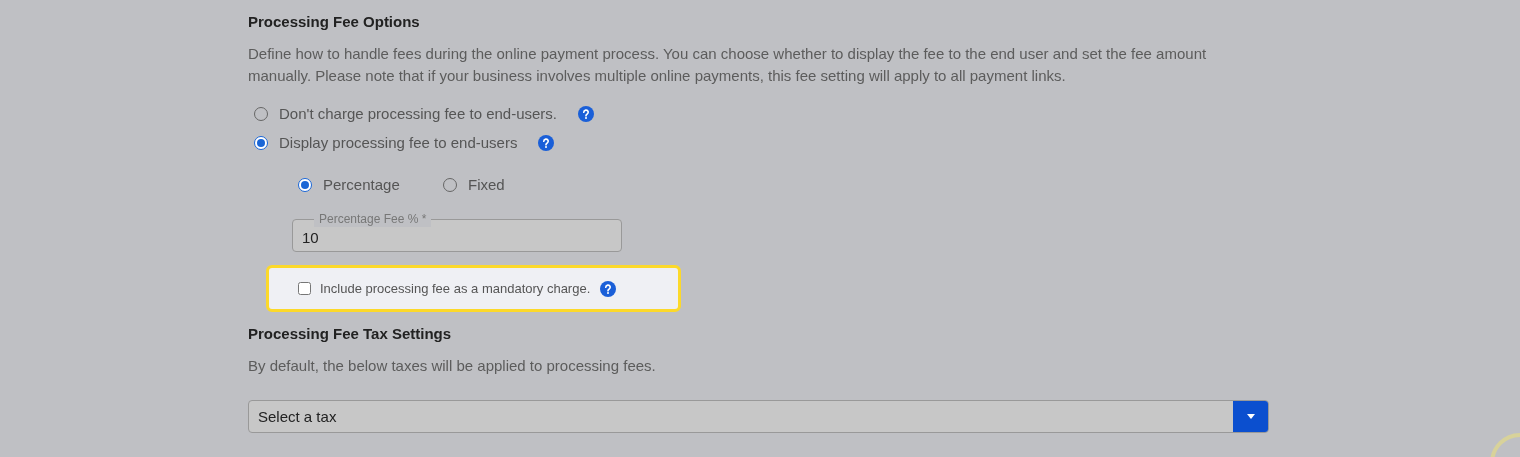 Image resolution: width=1520 pixels, height=457 pixels. Describe the element at coordinates (452, 366) in the screenshot. I see `section-description: By default, the below taxes will be applied to processing fees.` at that location.